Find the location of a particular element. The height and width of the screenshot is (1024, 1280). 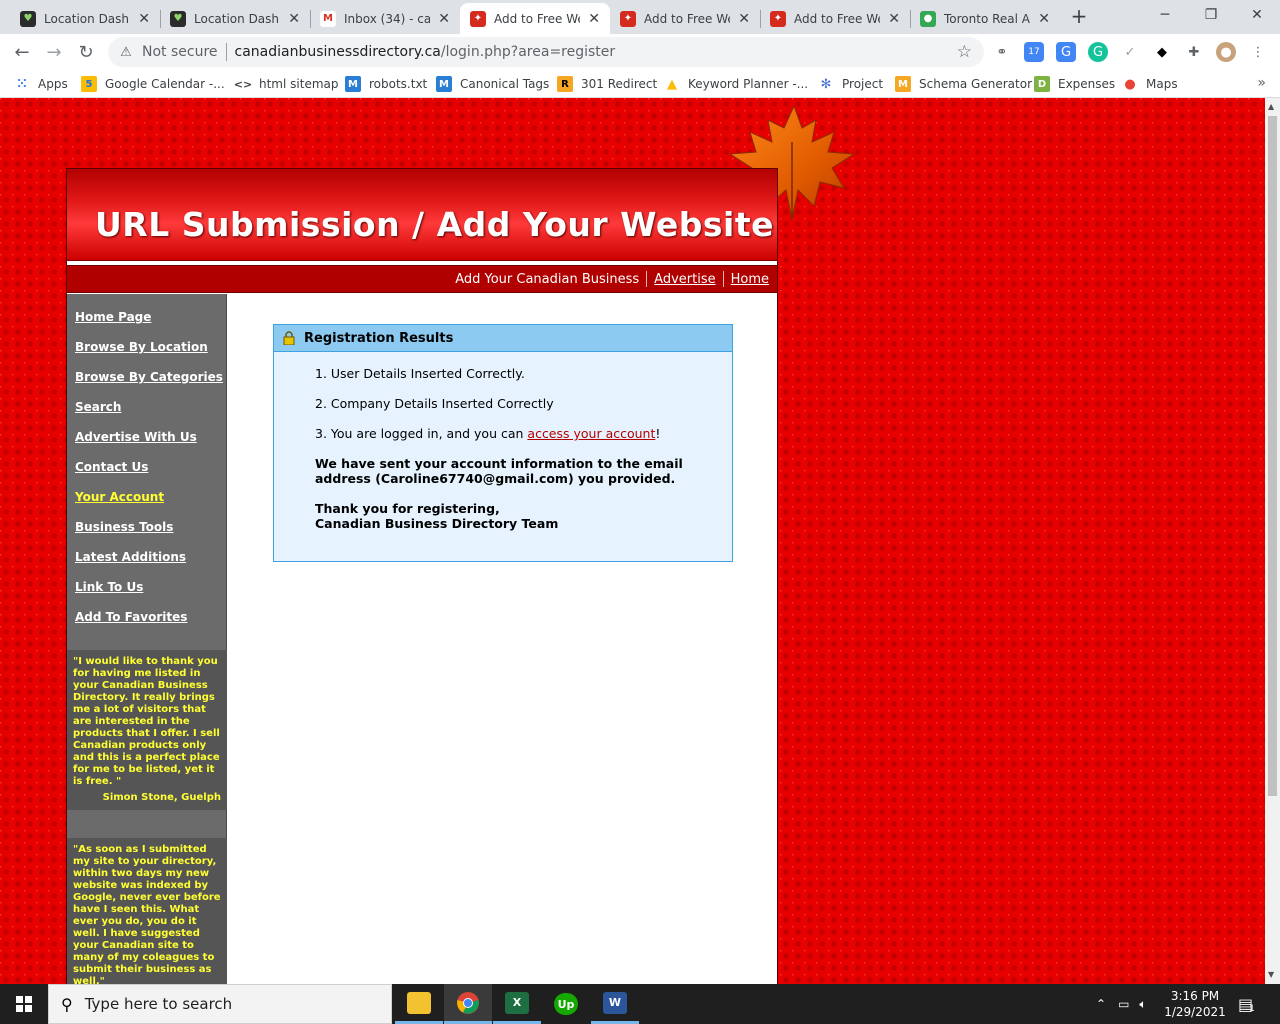

fish-extension-icon: ◆ is located at coordinates (1162, 52).